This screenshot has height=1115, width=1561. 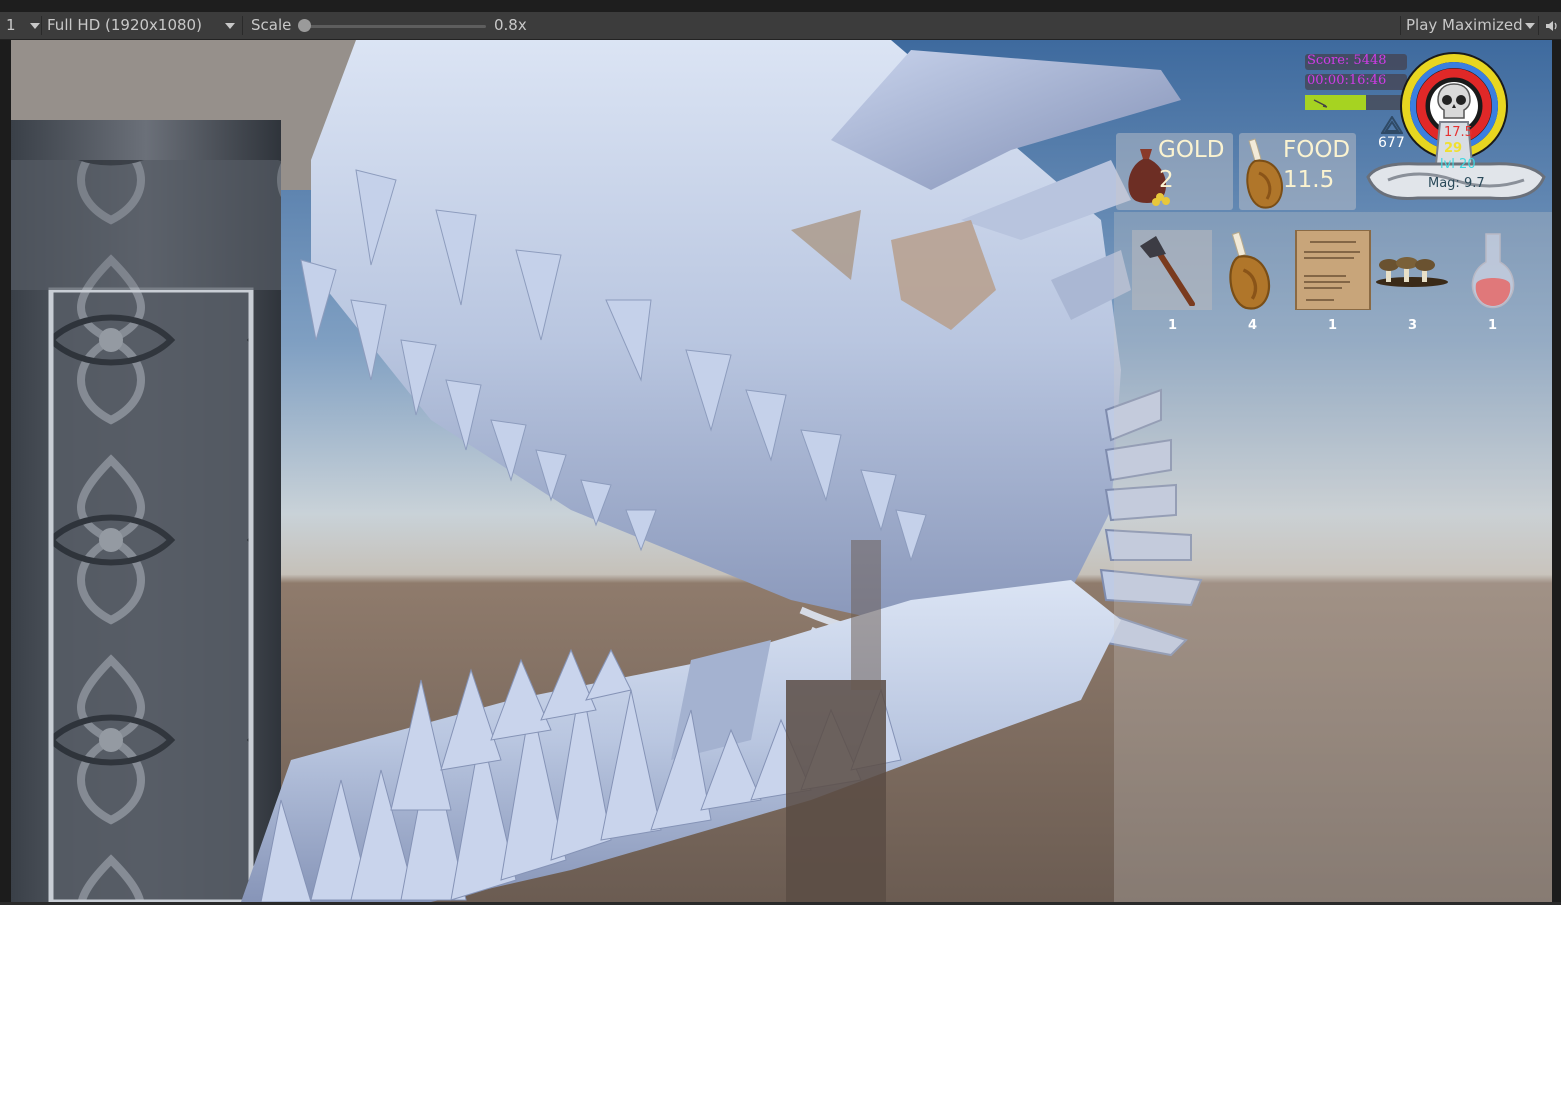 I want to click on mute-audio-button, so click(x=1552, y=25).